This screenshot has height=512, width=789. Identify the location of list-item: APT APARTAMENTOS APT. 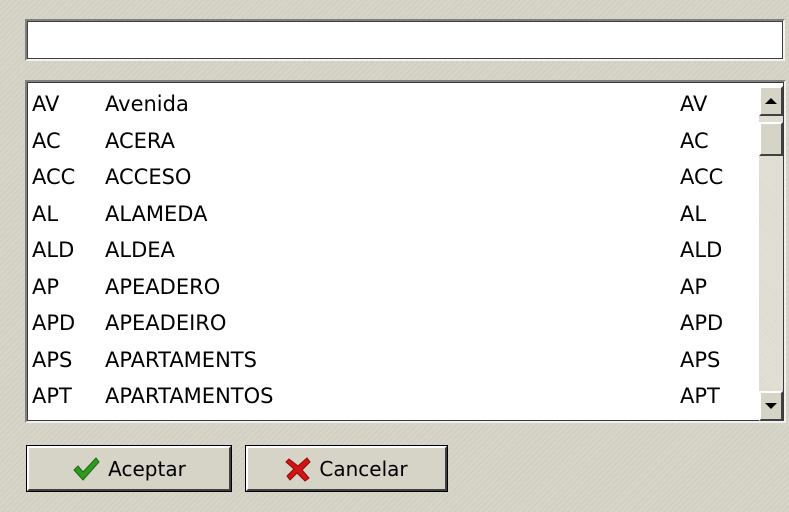
(391, 396).